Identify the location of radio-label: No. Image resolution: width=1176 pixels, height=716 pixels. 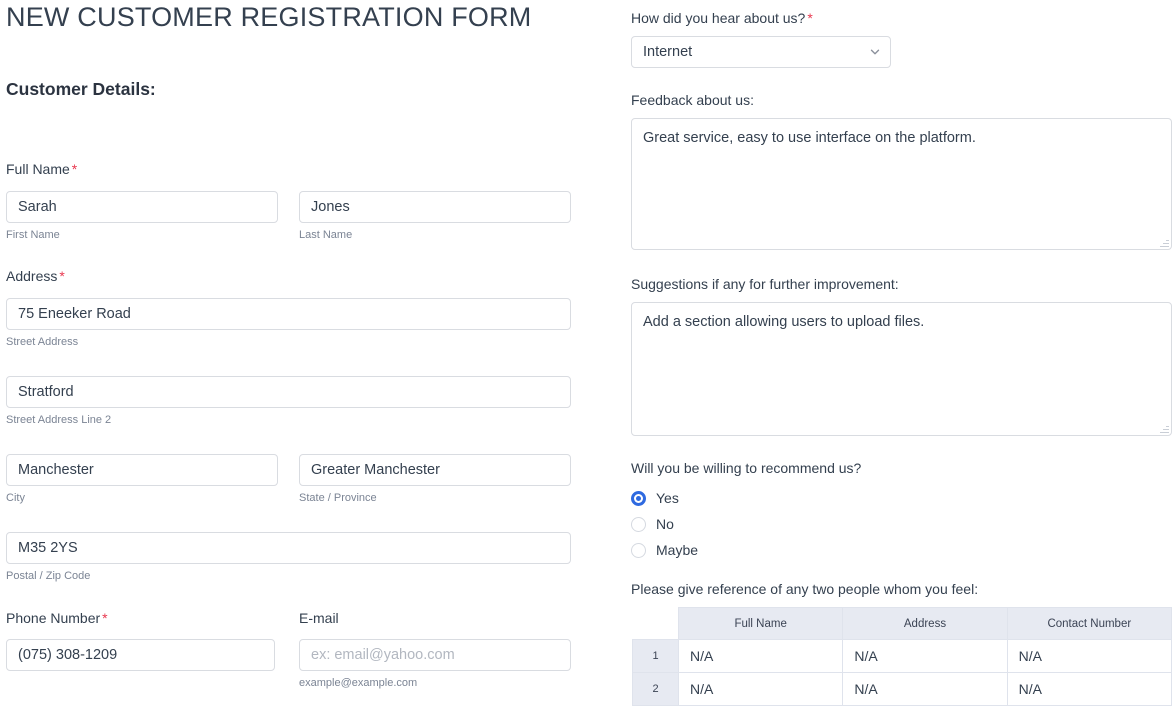
(665, 524).